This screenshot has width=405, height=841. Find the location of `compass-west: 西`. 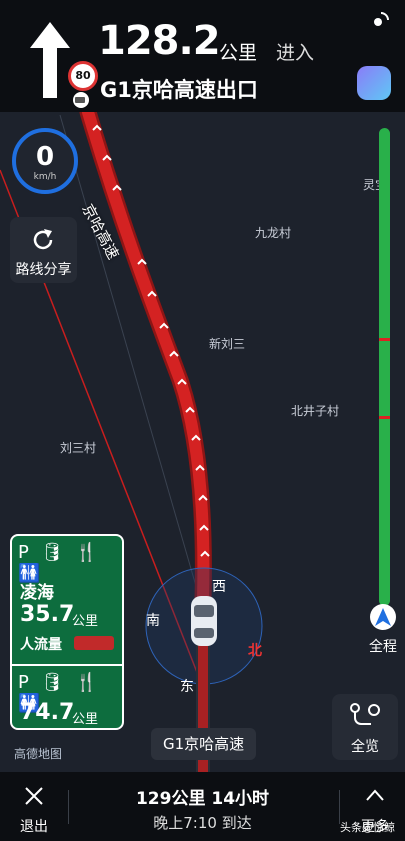

compass-west: 西 is located at coordinates (219, 587).